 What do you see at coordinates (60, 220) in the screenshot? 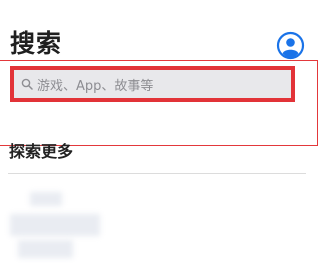
I see `blurred-content` at bounding box center [60, 220].